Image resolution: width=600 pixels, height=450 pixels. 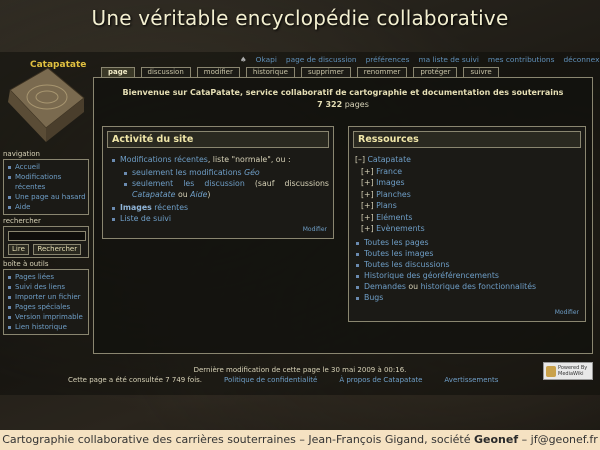 I want to click on go-button: Lire, so click(x=18, y=249).